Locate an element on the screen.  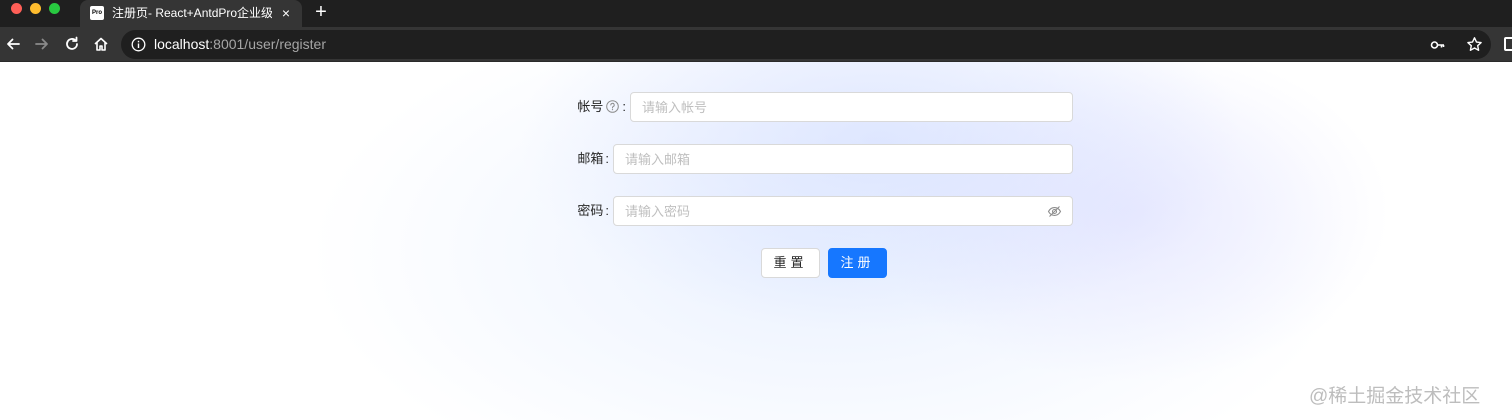
close-window-button is located at coordinates (16, 8).